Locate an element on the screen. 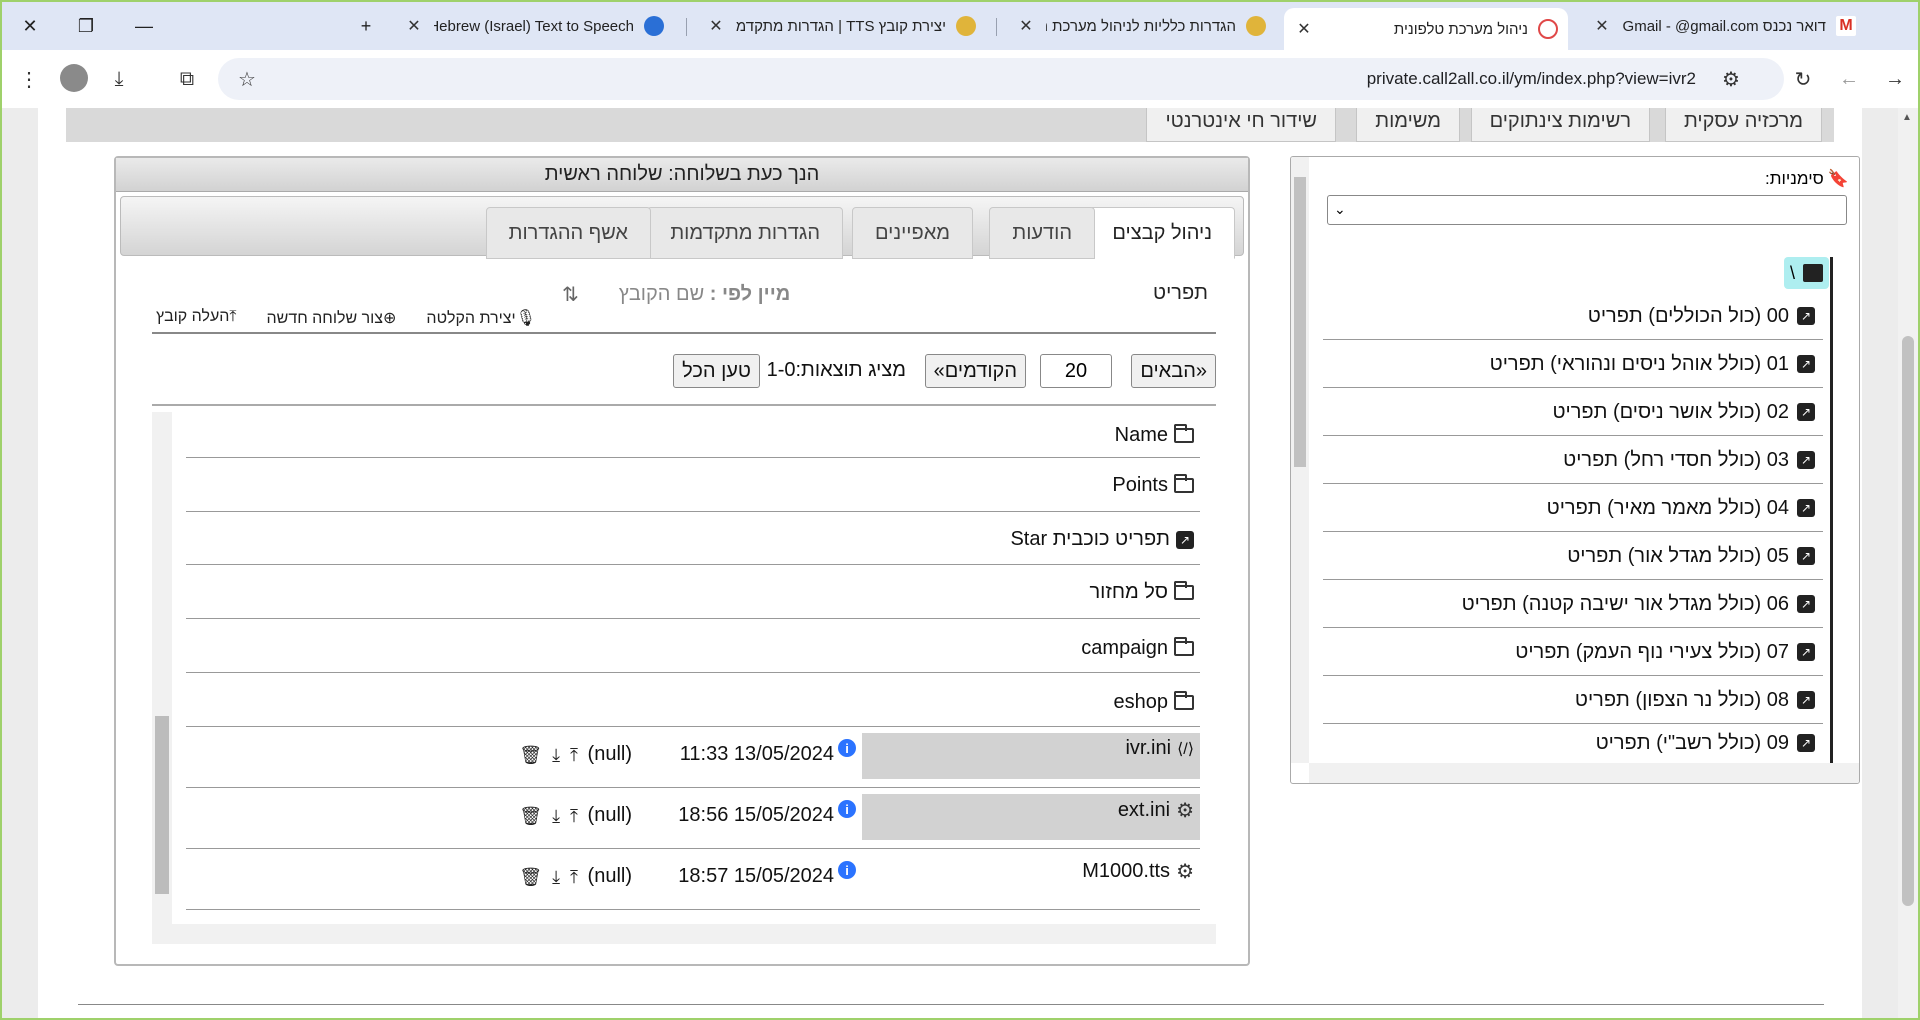 The height and width of the screenshot is (1020, 1920). minimize-window-icon: — is located at coordinates (144, 26).